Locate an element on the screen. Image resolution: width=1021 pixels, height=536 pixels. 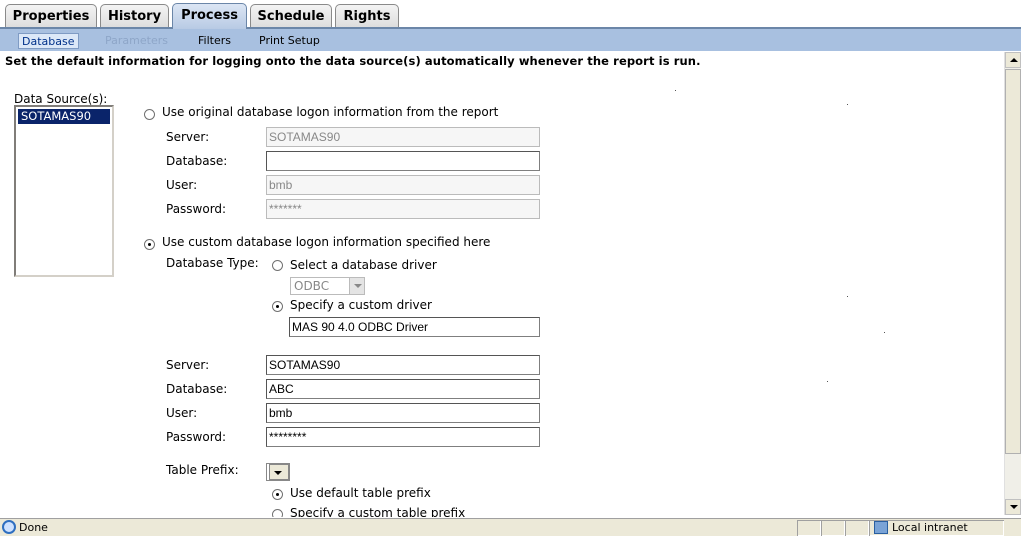
original-user-field: bmb is located at coordinates (403, 185).